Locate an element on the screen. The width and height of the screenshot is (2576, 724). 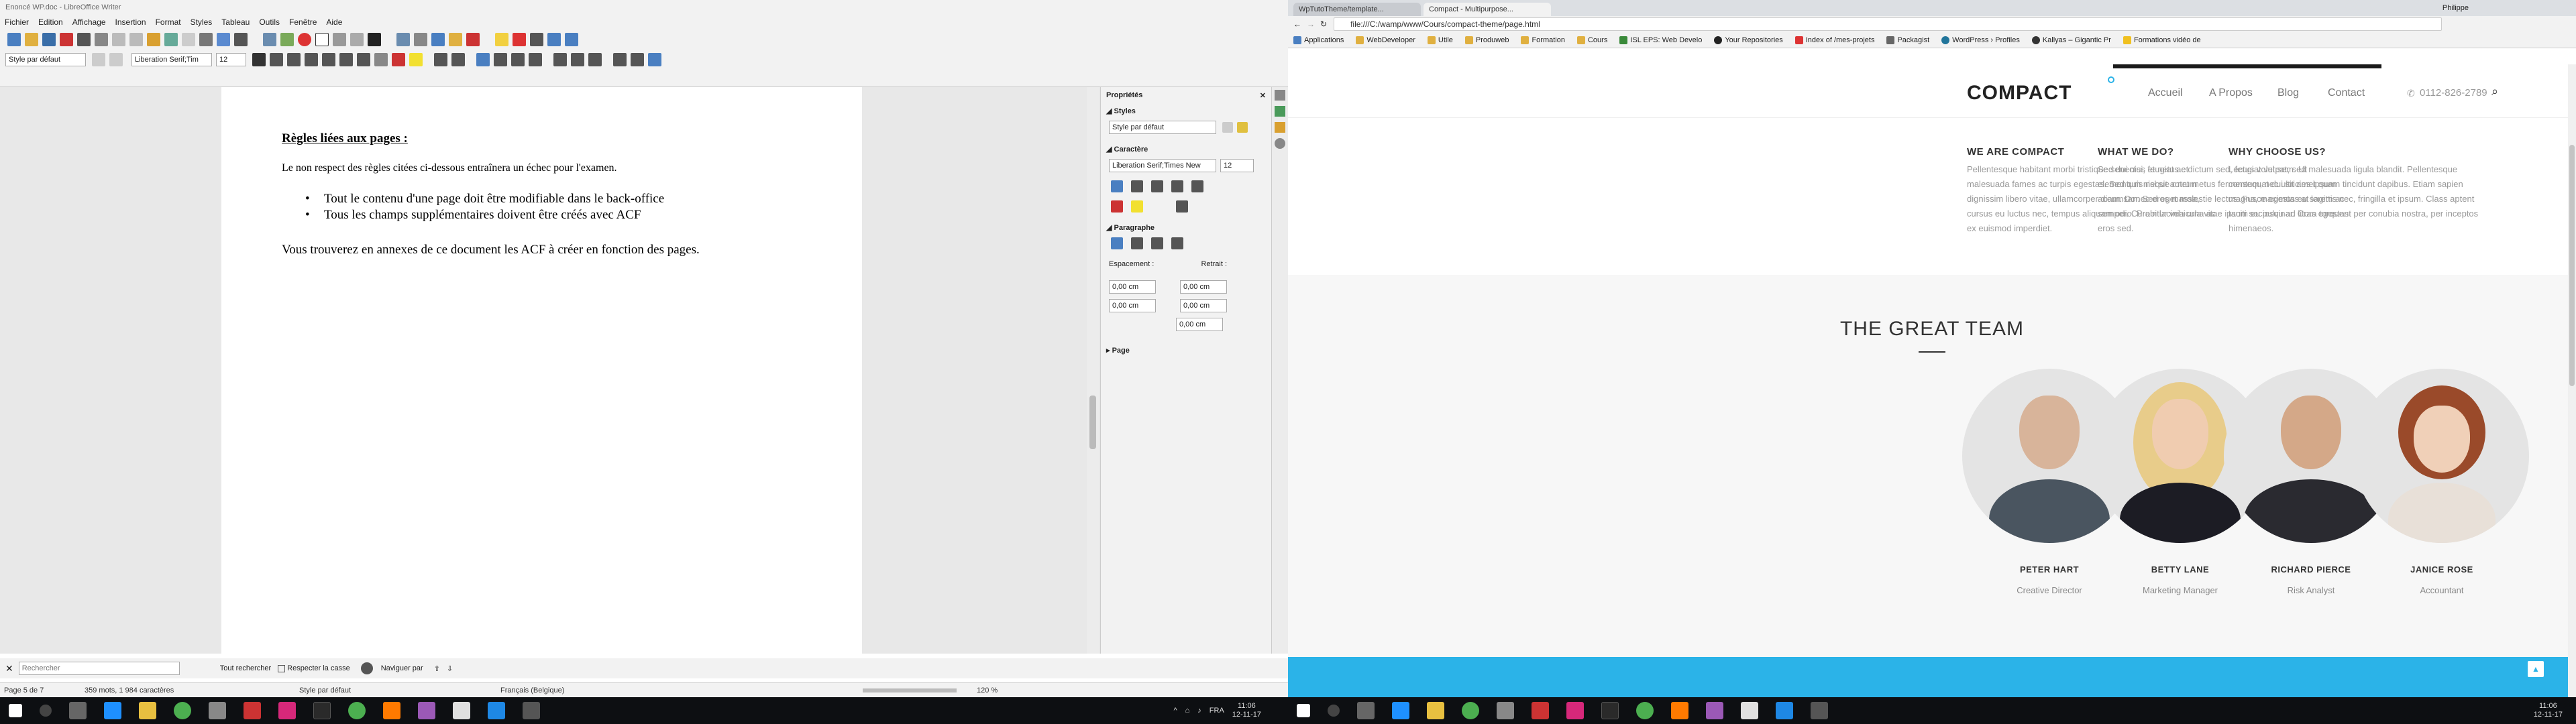
bookmark-item: Packagist is located at coordinates (1907, 40).